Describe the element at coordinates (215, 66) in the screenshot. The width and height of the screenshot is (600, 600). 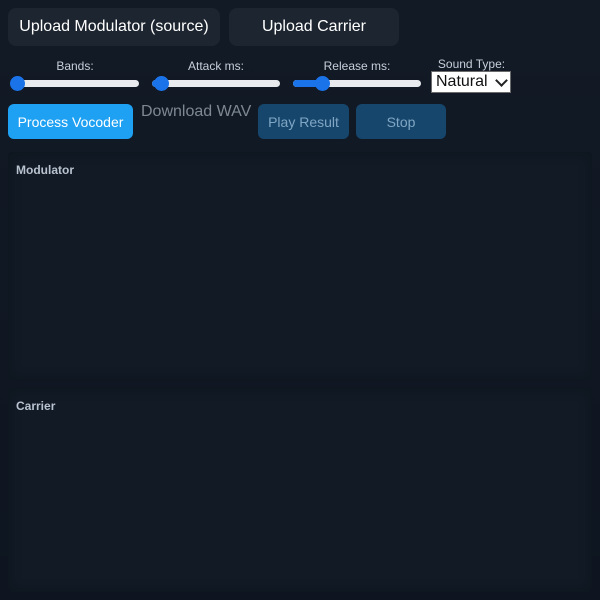
I see `attack-label: Attack ms:` at that location.